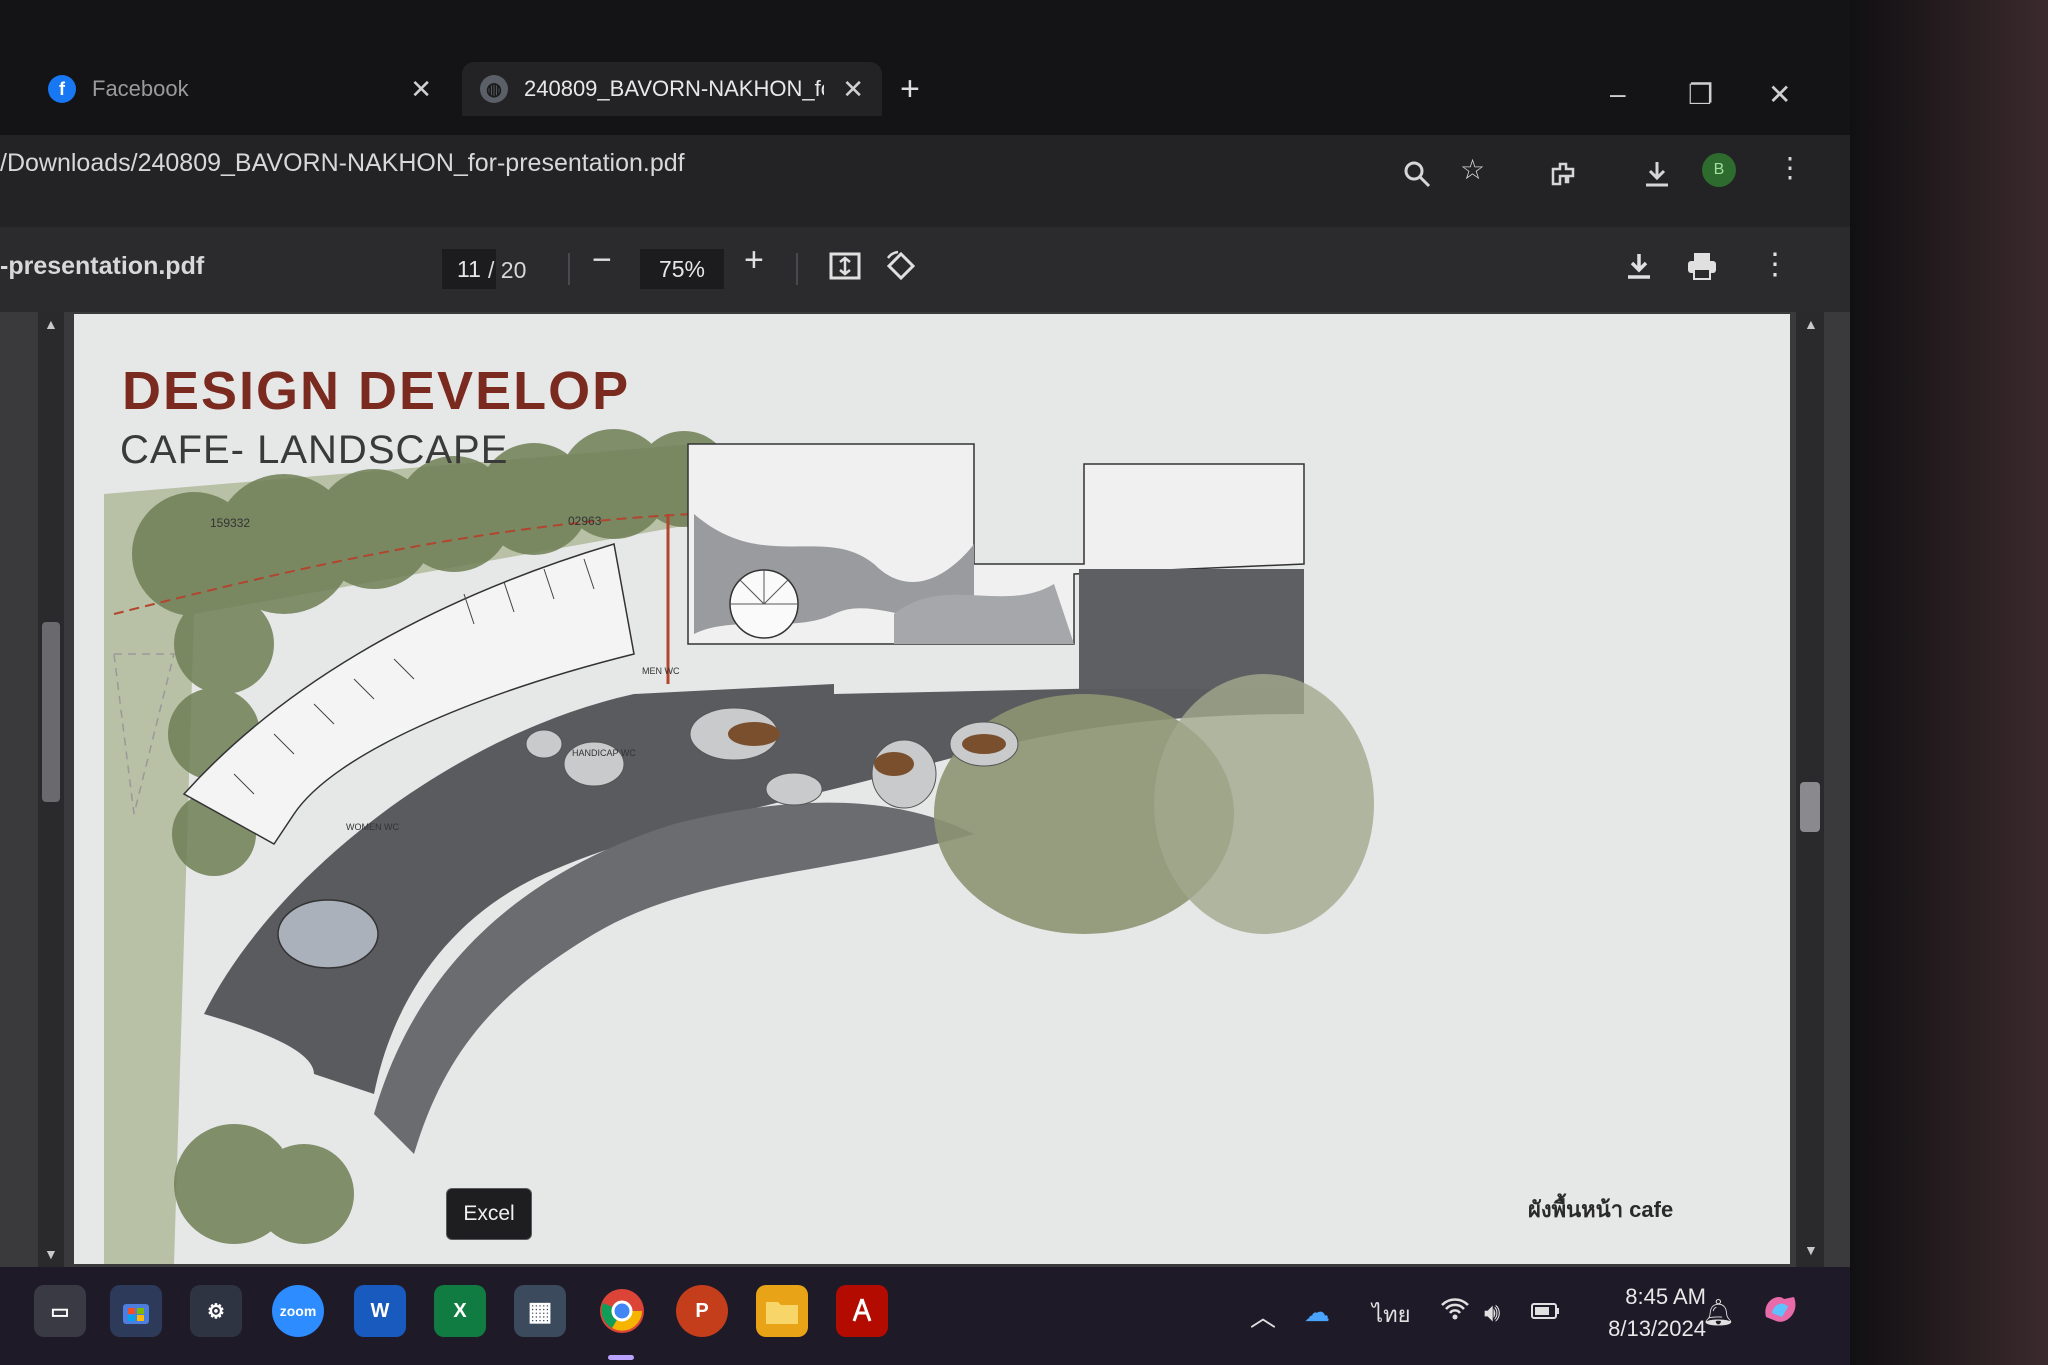  What do you see at coordinates (240, 89) in the screenshot?
I see `tab-facebook: f Facebook ✕` at bounding box center [240, 89].